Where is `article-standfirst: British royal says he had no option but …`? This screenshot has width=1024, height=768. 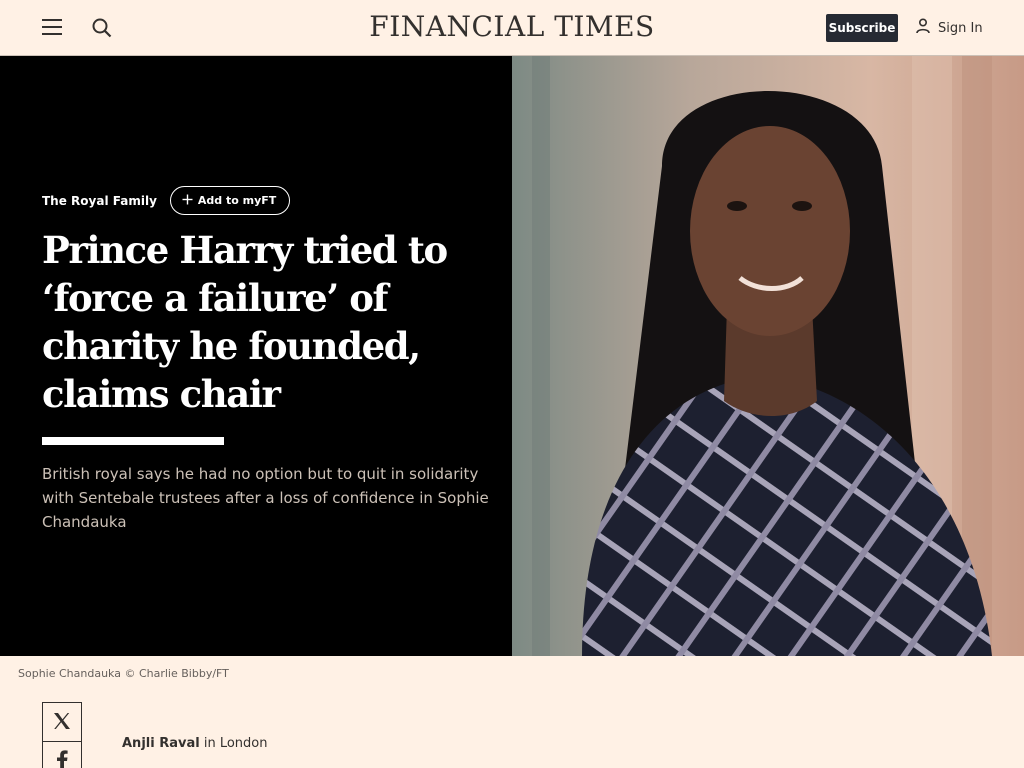 article-standfirst: British royal says he had no option but … is located at coordinates (265, 498).